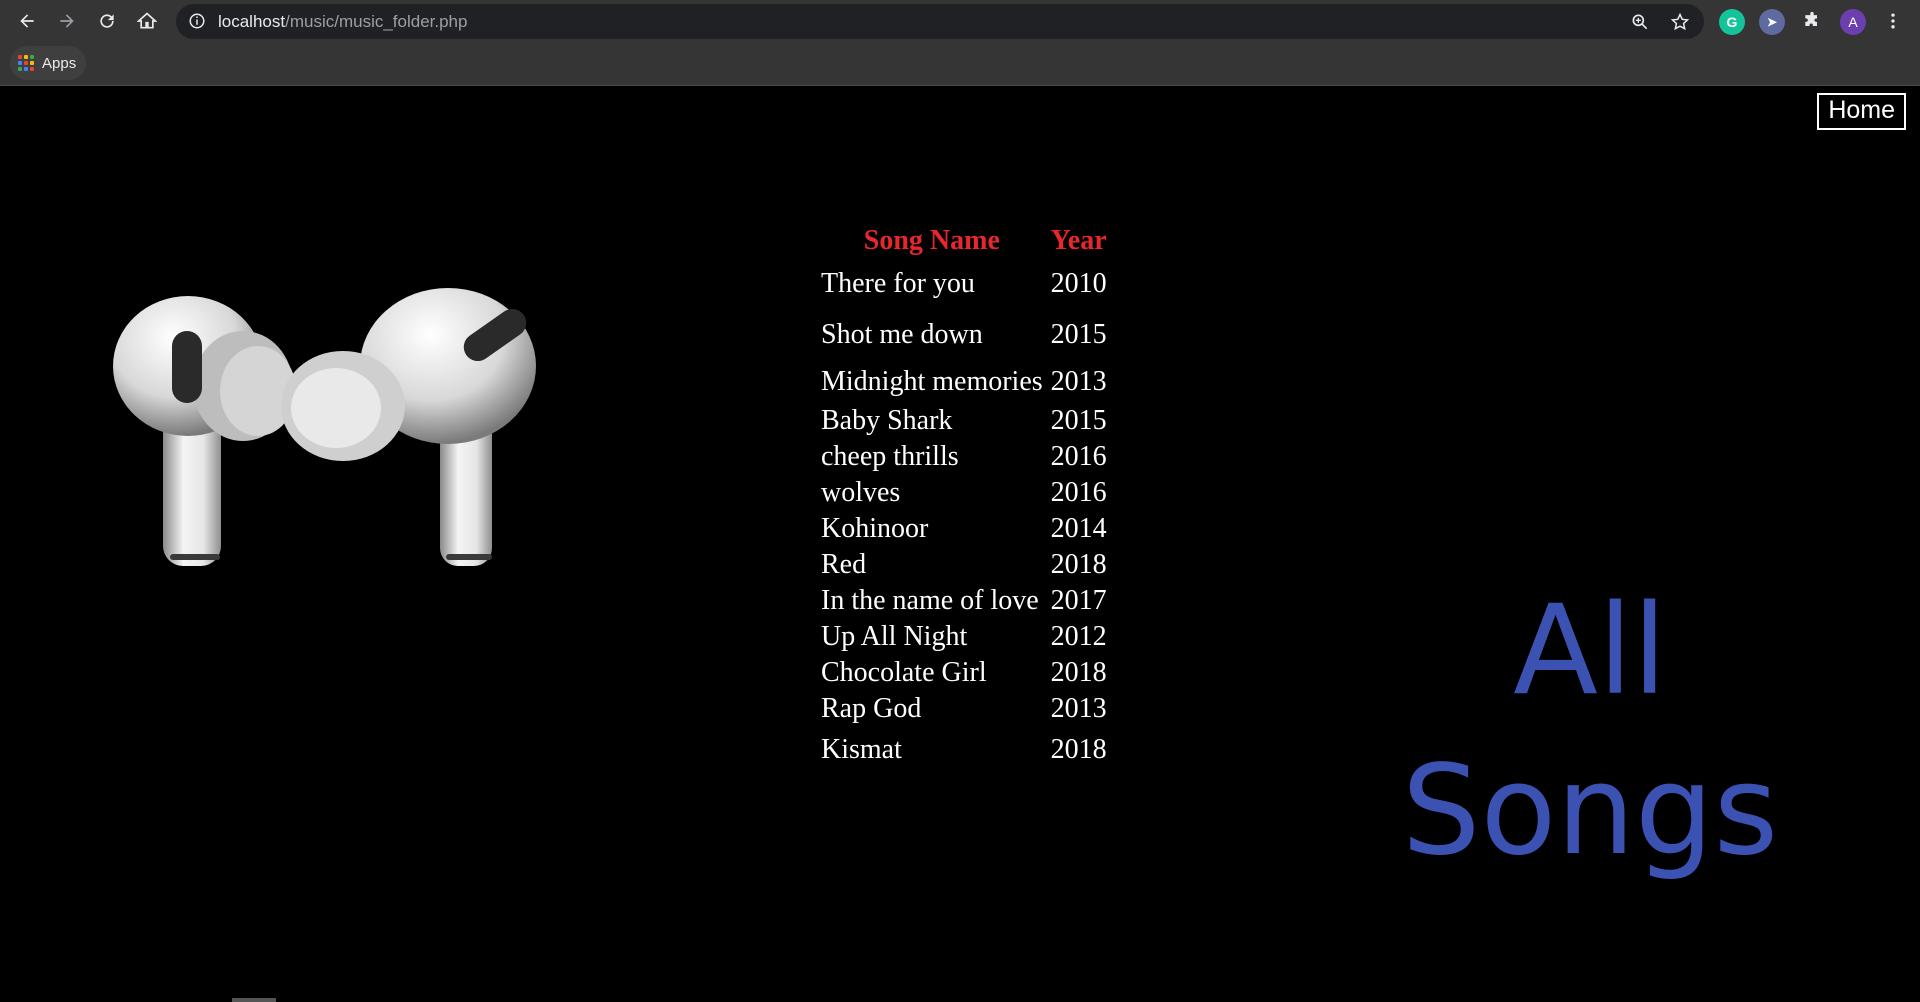 The image size is (1920, 1002). I want to click on grammarly-icon: G, so click(1732, 22).